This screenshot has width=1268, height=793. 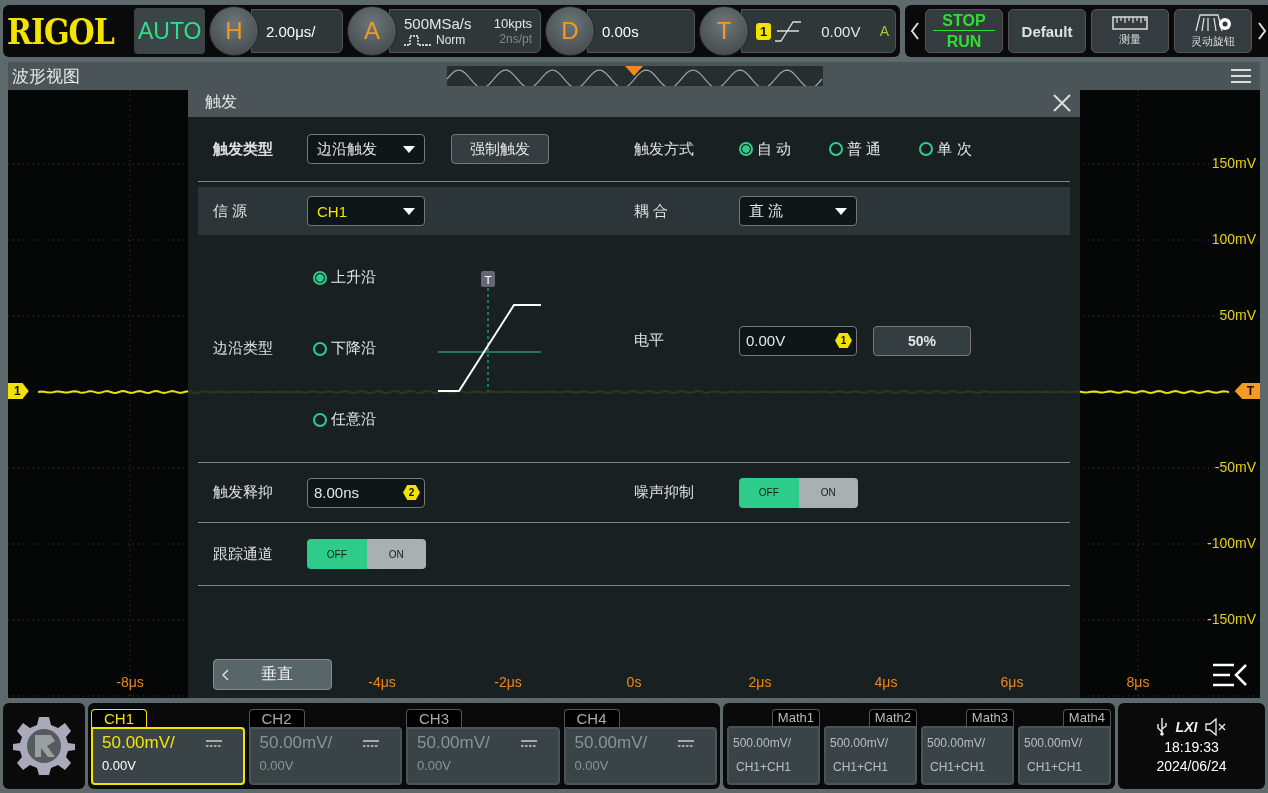 What do you see at coordinates (795, 717) in the screenshot?
I see `math-name: Math1` at bounding box center [795, 717].